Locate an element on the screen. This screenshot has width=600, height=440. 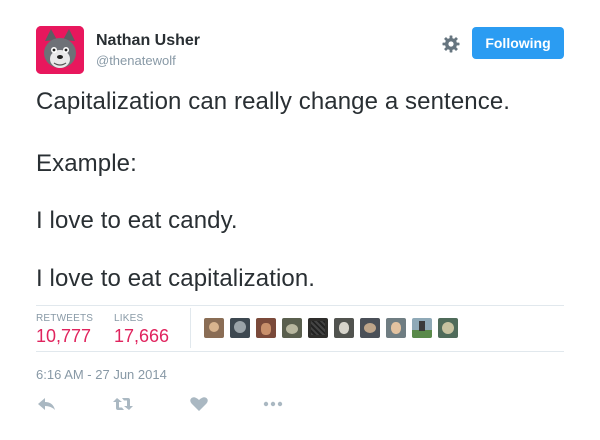
avatar is located at coordinates (60, 50).